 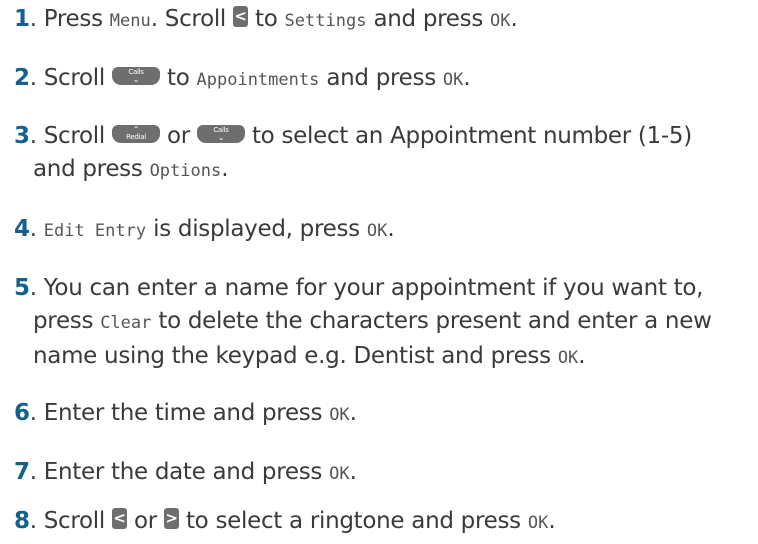 I want to click on step-line: and press Options., so click(x=383, y=170).